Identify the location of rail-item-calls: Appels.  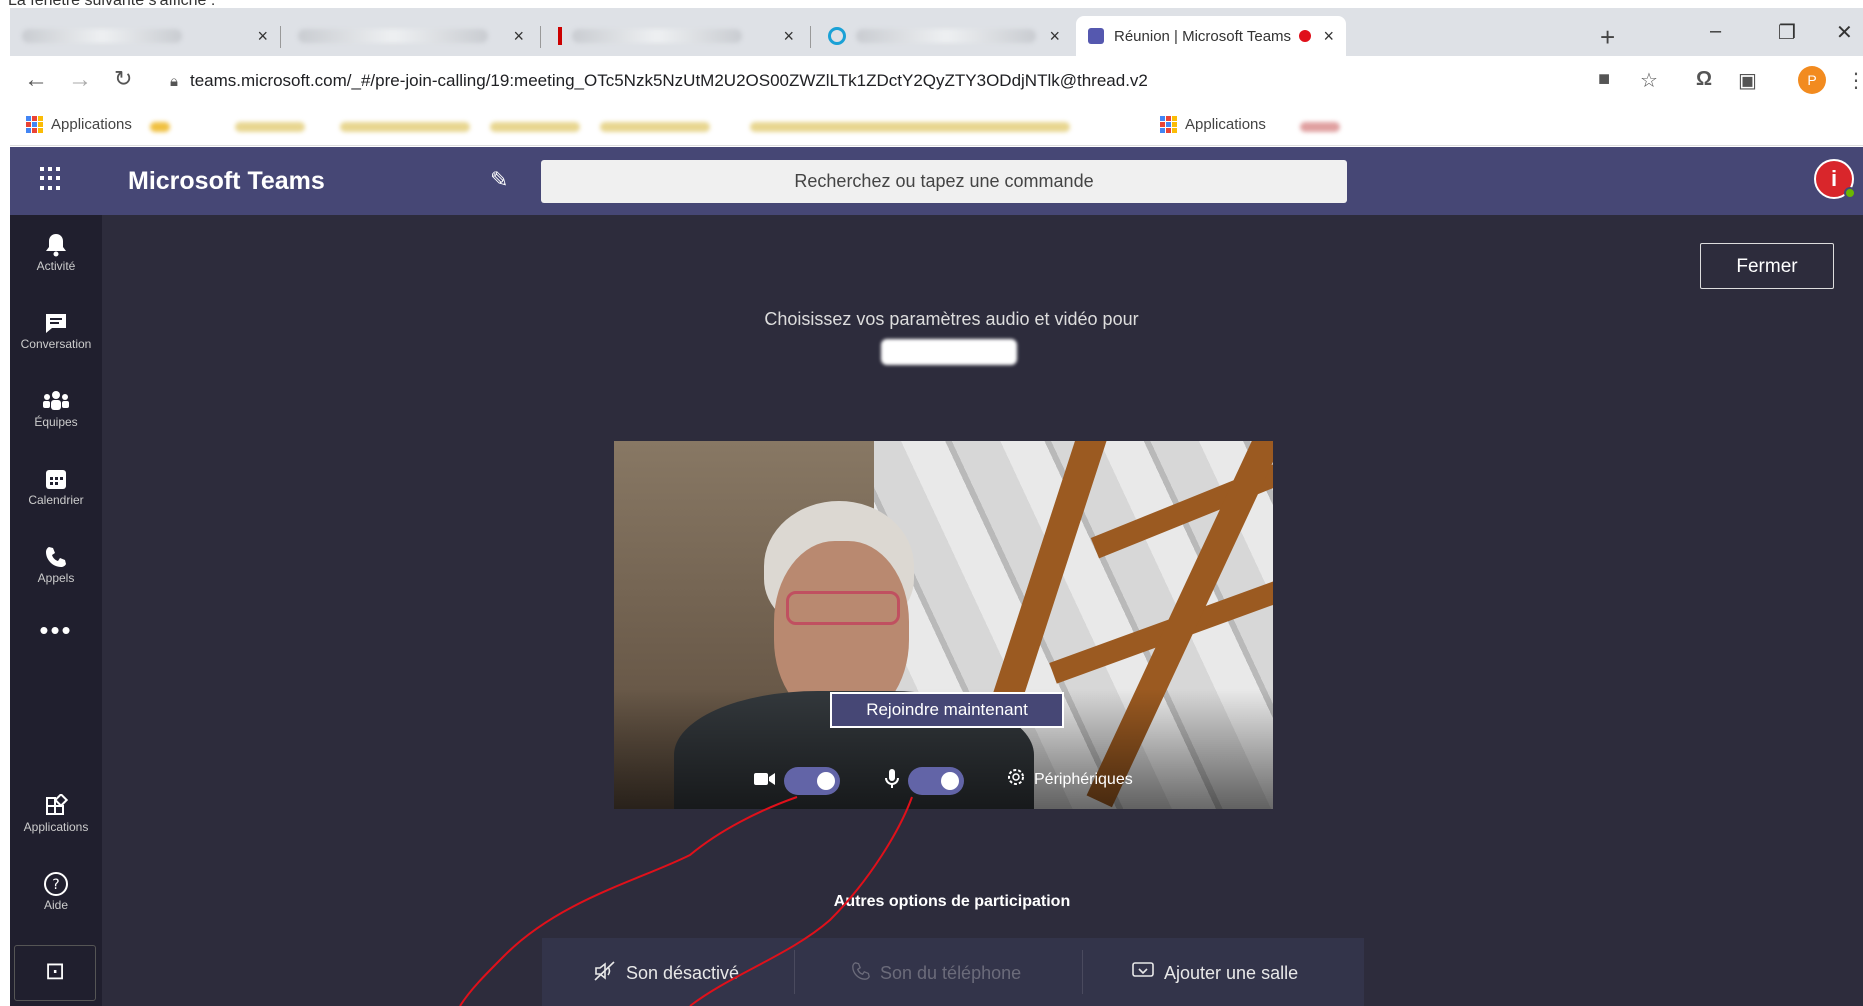
(56, 563).